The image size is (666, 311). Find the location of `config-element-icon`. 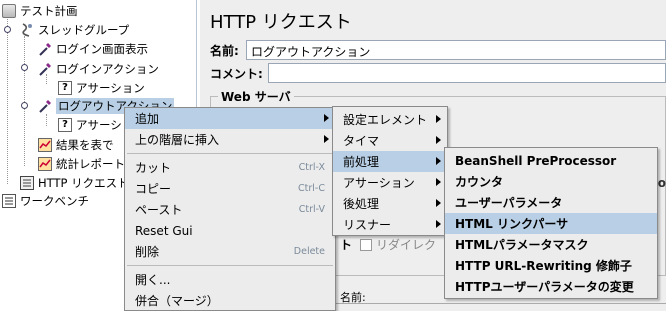

config-element-icon is located at coordinates (27, 183).